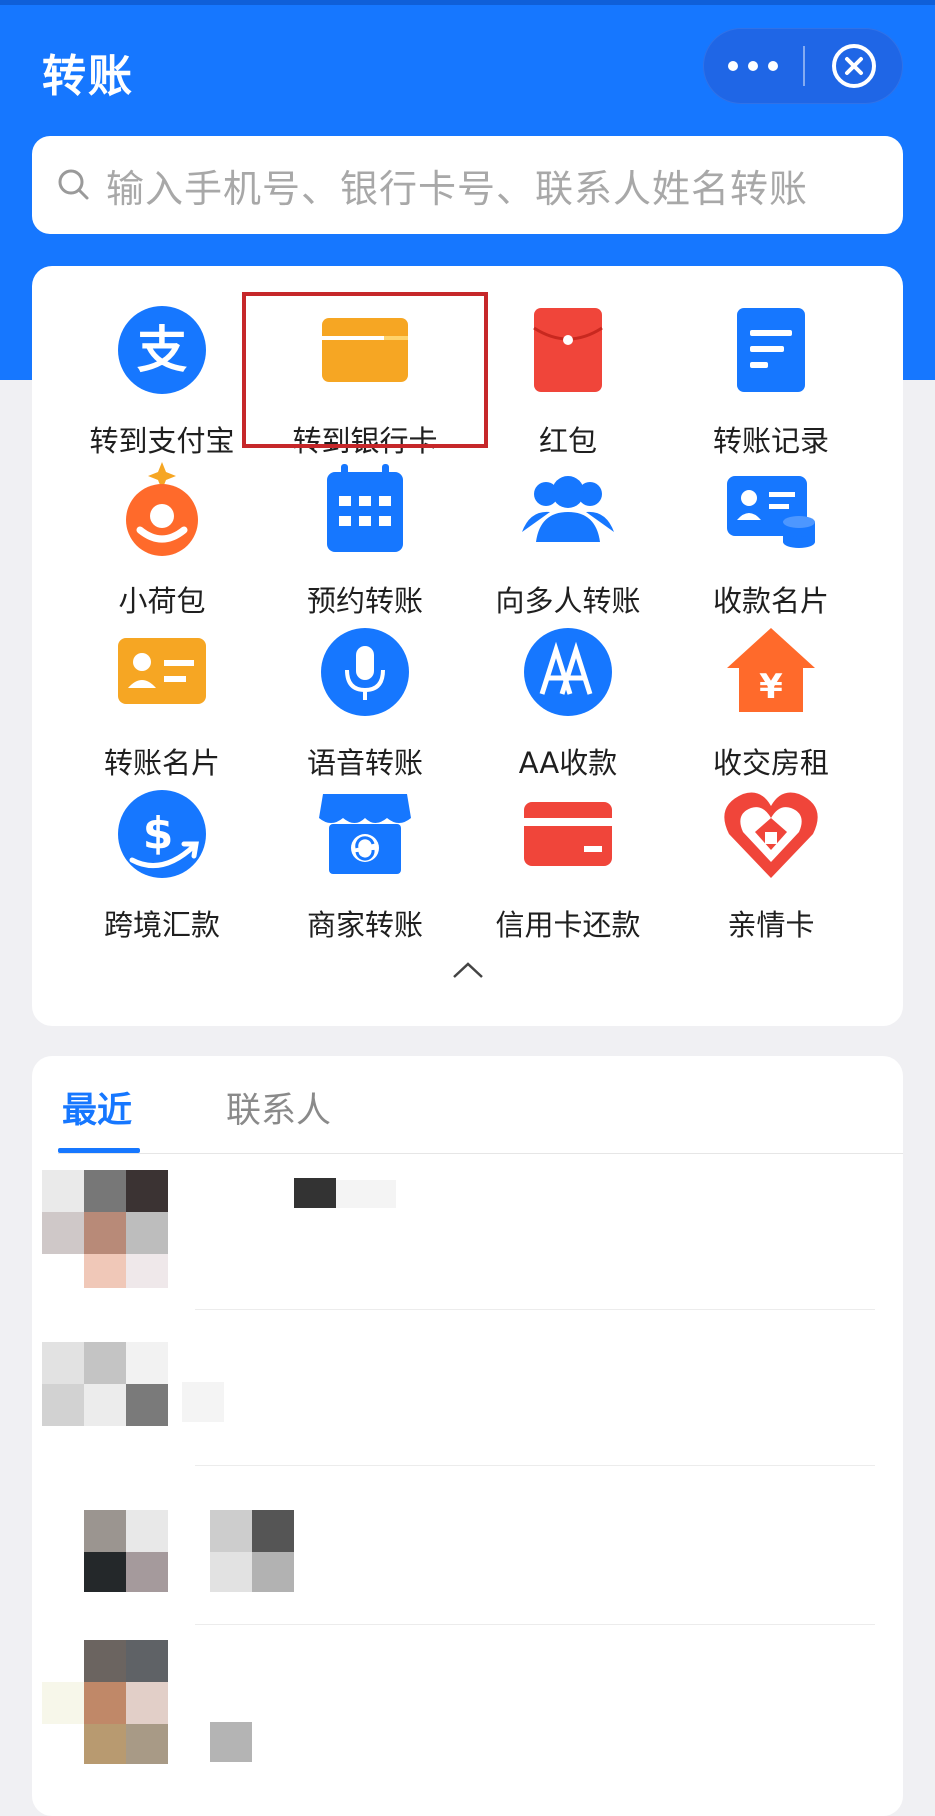 The width and height of the screenshot is (935, 1816). What do you see at coordinates (365, 370) in the screenshot?
I see `highlight-box` at bounding box center [365, 370].